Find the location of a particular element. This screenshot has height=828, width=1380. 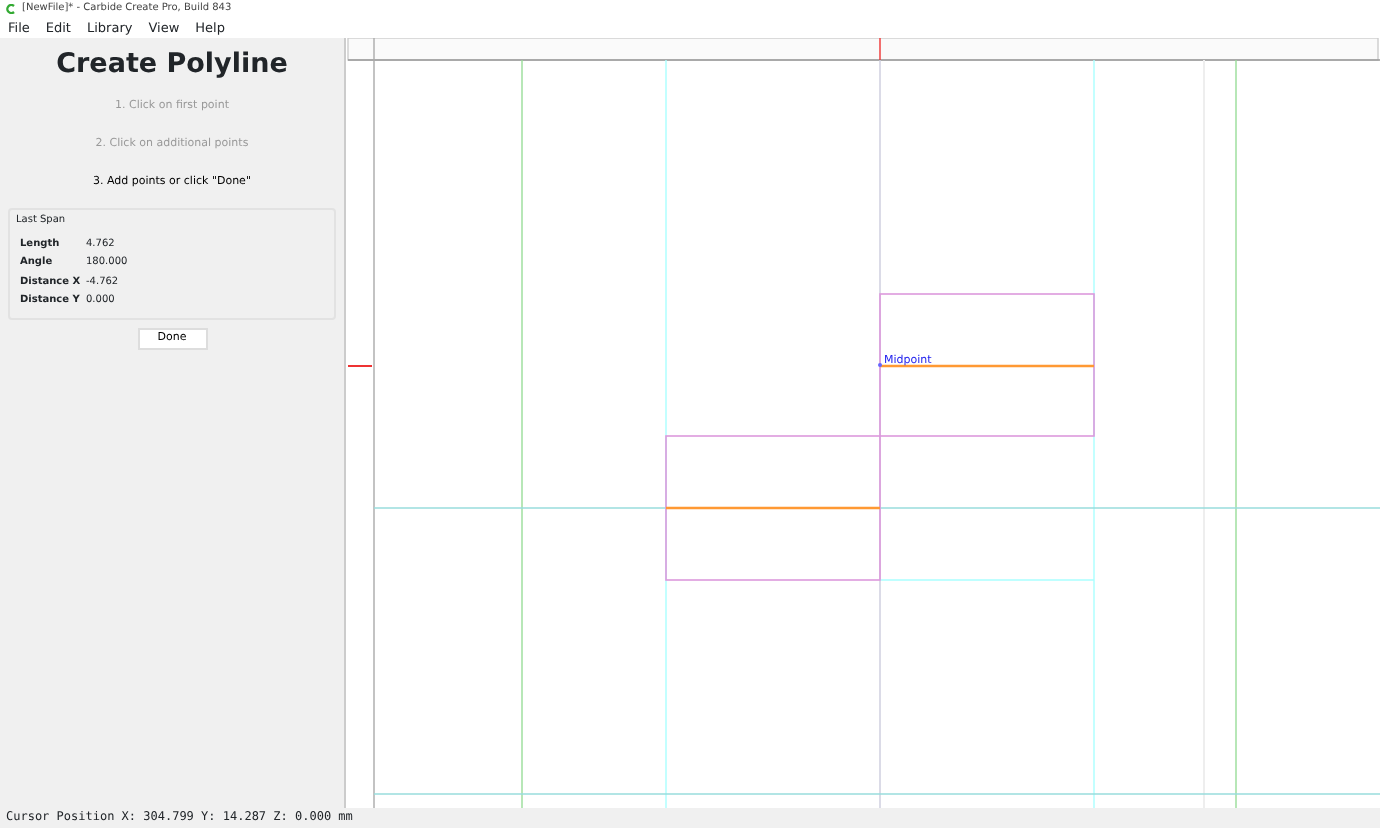

panel-title: Create Polyline is located at coordinates (172, 64).